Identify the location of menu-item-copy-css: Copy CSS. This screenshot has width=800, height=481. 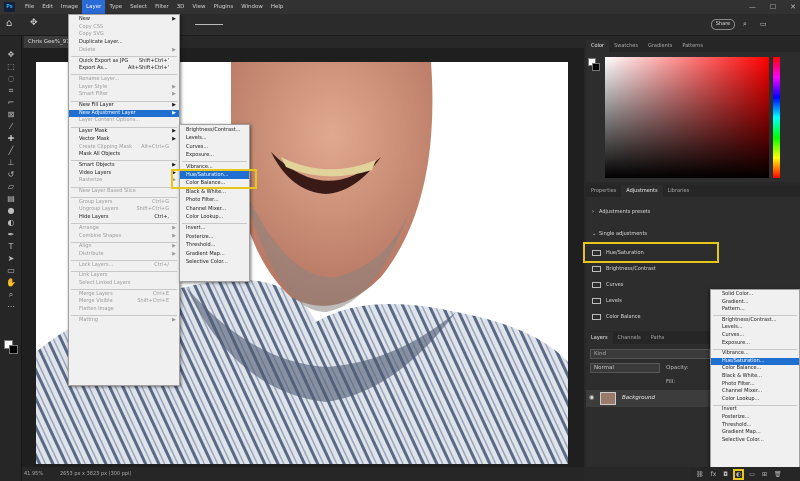
(124, 28).